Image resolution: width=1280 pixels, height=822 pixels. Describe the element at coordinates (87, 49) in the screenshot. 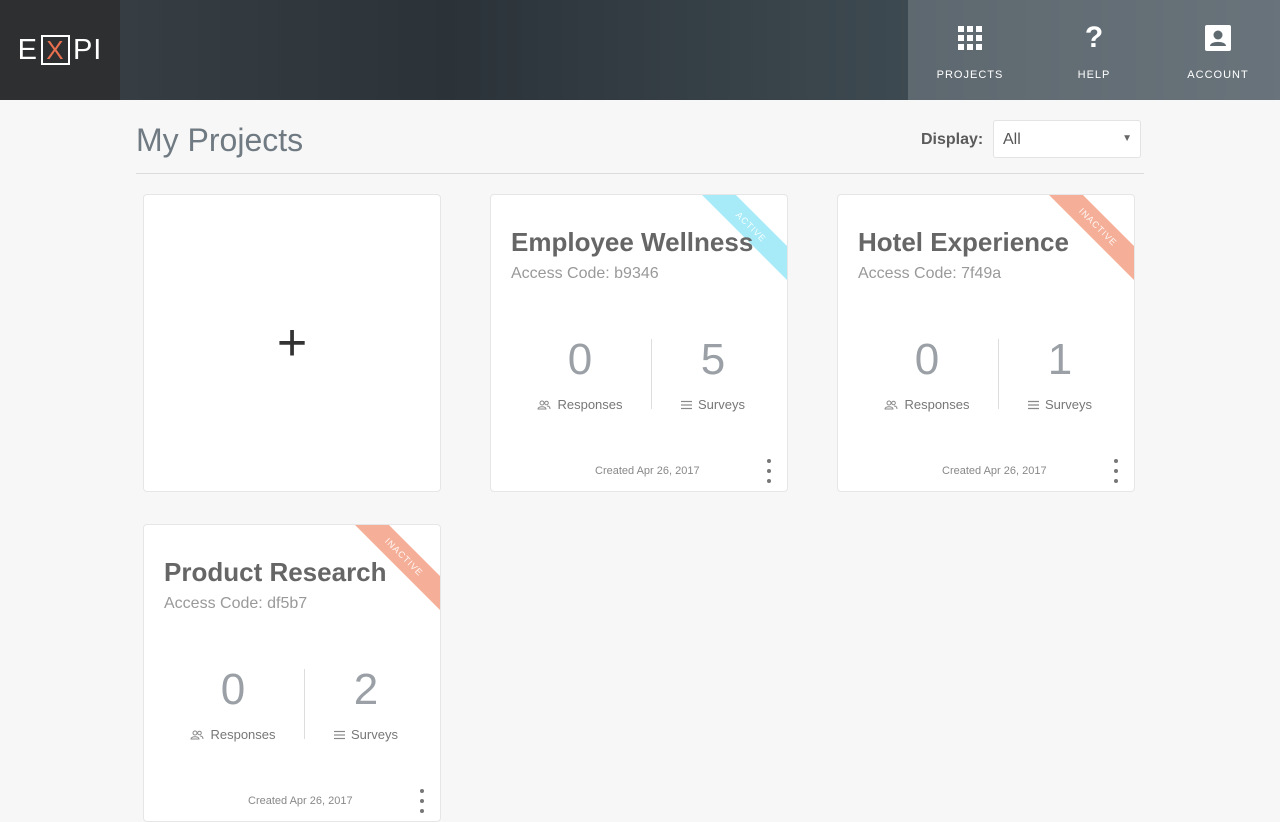

I see `logo-letters-pi: PI` at that location.